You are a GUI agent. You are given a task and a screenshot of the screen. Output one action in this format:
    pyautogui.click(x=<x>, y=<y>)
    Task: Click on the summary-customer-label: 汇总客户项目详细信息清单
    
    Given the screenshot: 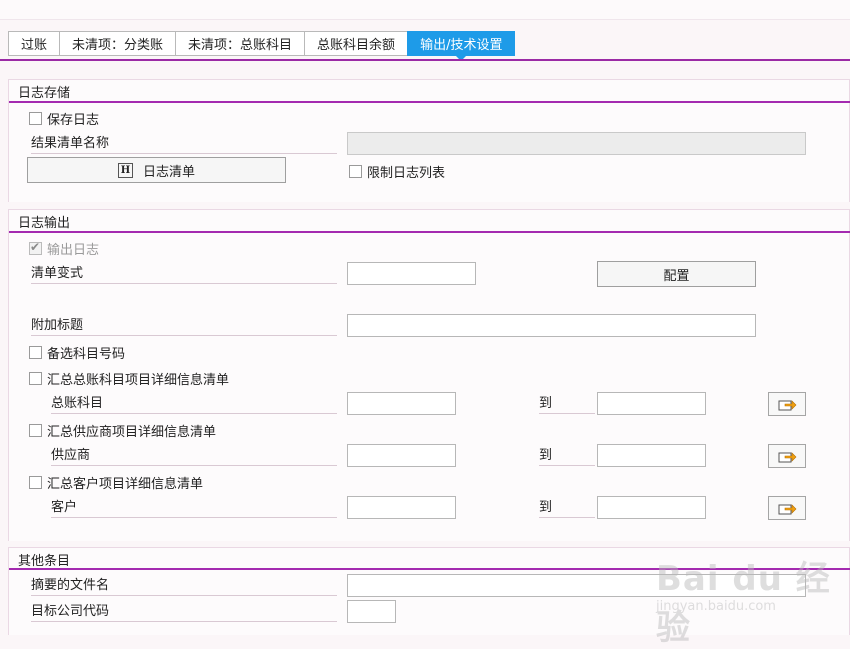 What is the action you would take?
    pyautogui.click(x=125, y=484)
    